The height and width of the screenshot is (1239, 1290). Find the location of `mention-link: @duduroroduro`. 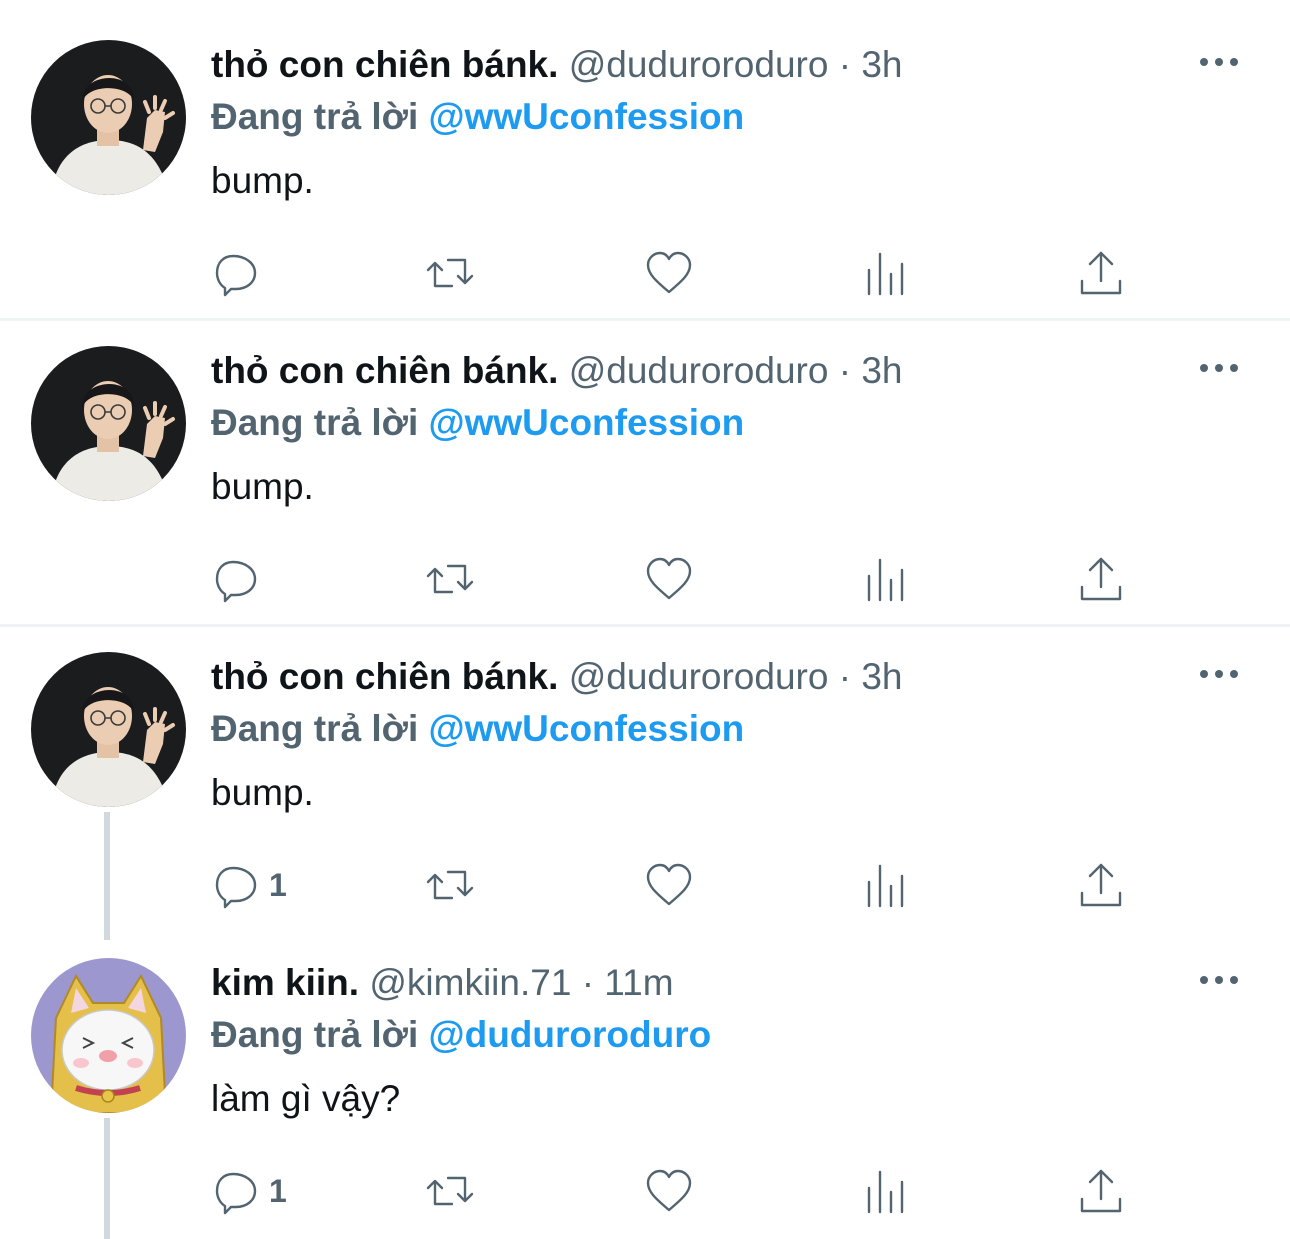

mention-link: @duduroroduro is located at coordinates (570, 1034).